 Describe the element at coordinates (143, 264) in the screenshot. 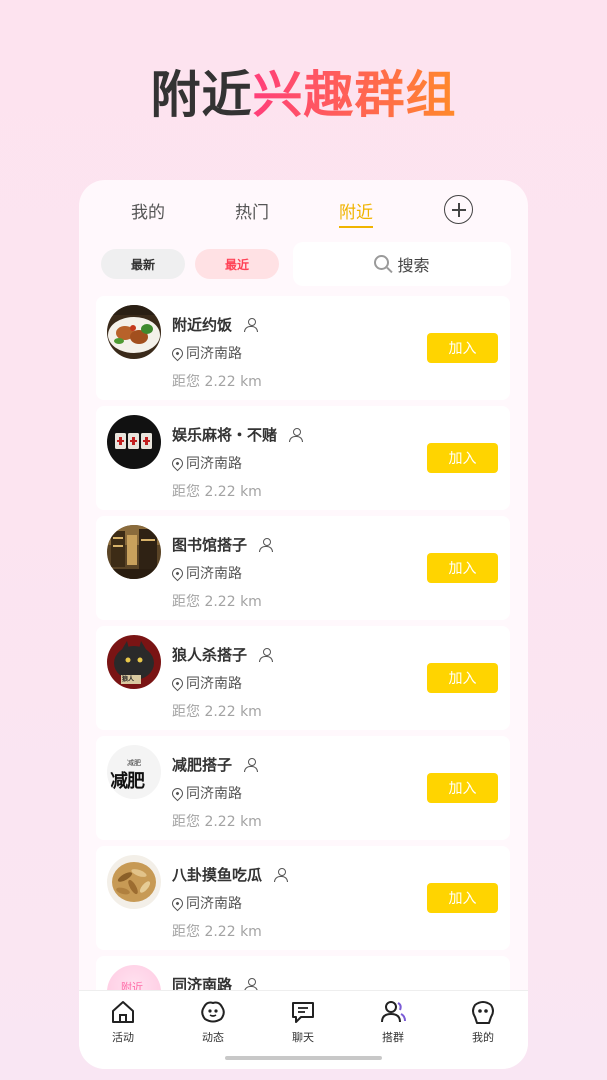

I see `filter-newest-button: 最新` at that location.